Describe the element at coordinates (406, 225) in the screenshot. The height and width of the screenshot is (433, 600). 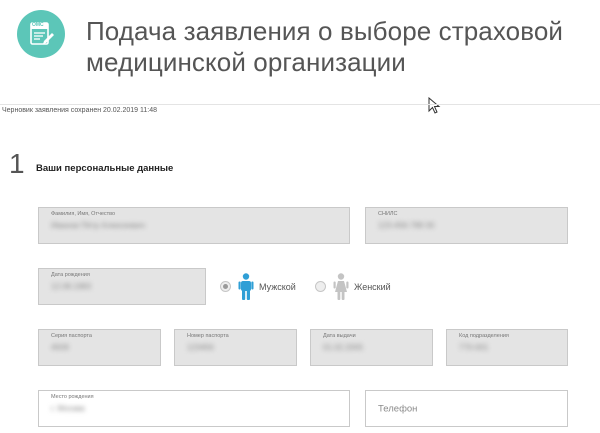
I see `snils-value: 123-456-789 00` at that location.